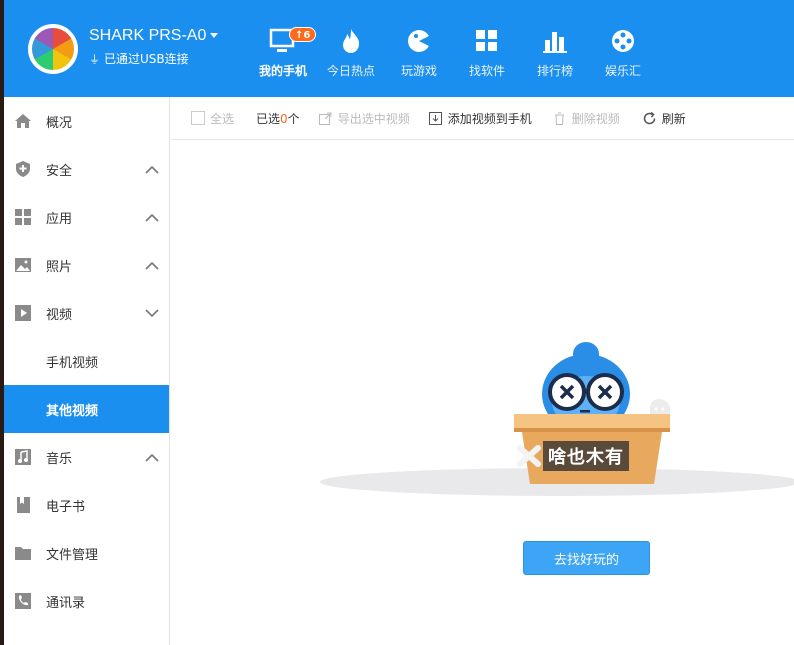 The image size is (794, 645). Describe the element at coordinates (214, 35) in the screenshot. I see `device-dropdown-icon` at that location.